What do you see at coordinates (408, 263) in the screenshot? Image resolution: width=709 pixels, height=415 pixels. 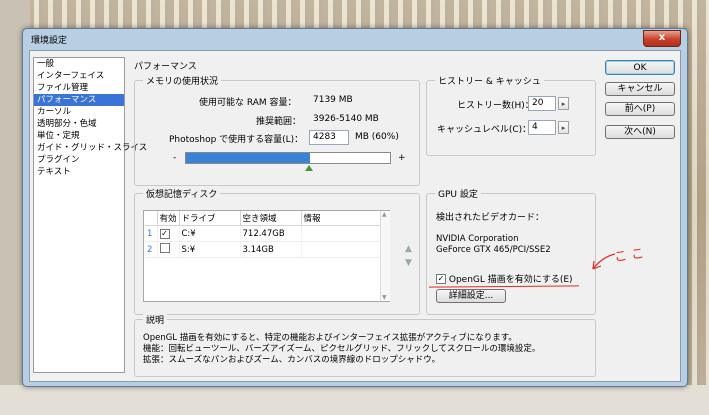 I see `move-down-arrow-icon: ▼` at bounding box center [408, 263].